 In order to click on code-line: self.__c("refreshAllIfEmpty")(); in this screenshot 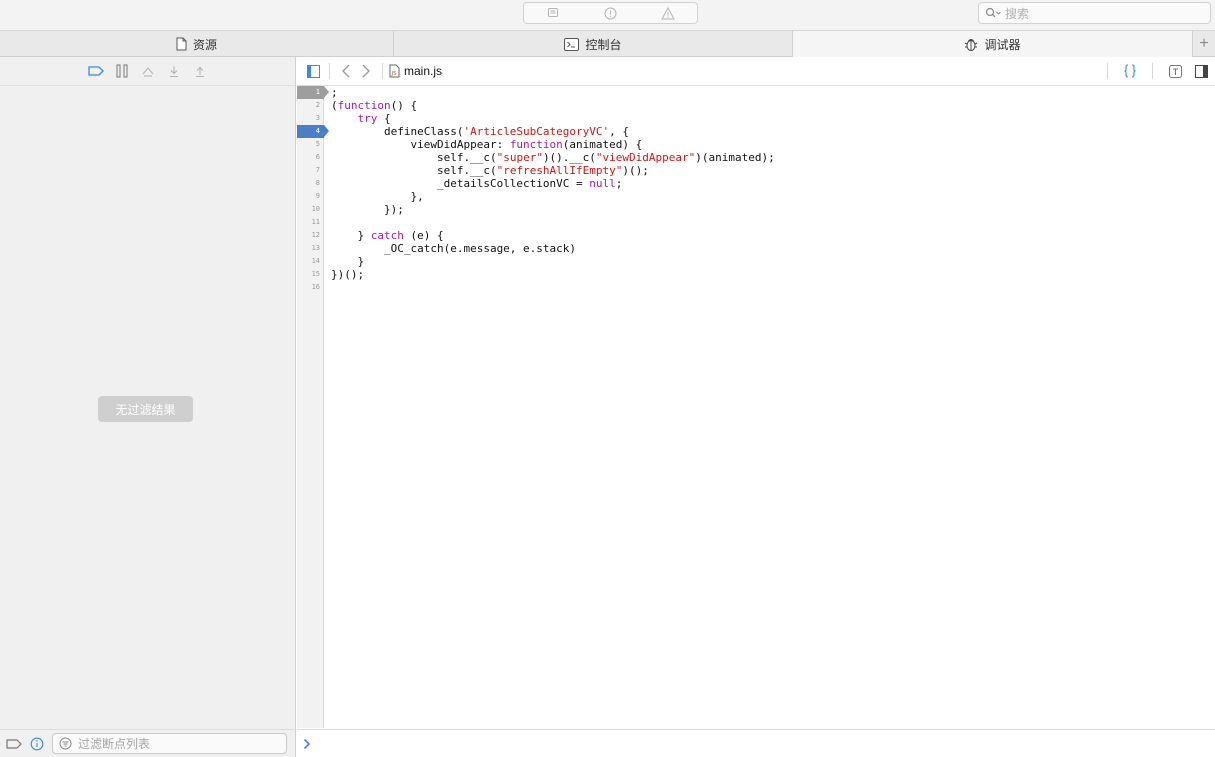, I will do `click(490, 170)`.